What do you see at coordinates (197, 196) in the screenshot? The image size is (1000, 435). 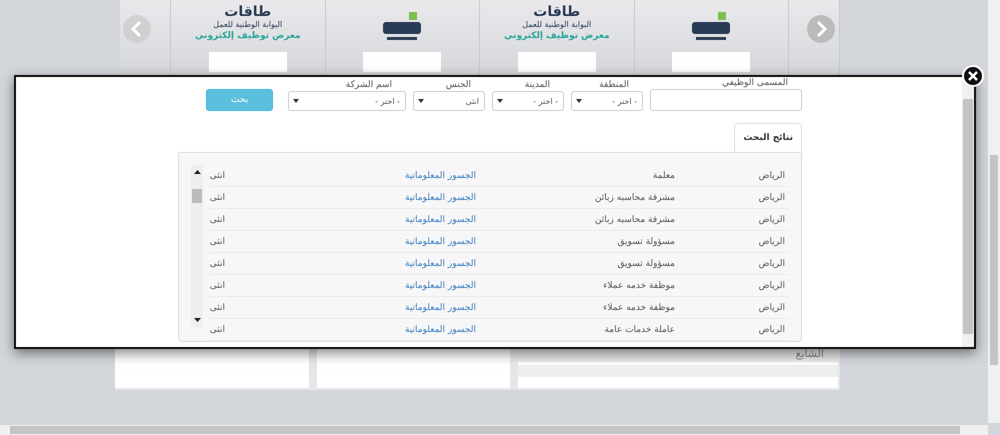 I see `scrollbar-thumb` at bounding box center [197, 196].